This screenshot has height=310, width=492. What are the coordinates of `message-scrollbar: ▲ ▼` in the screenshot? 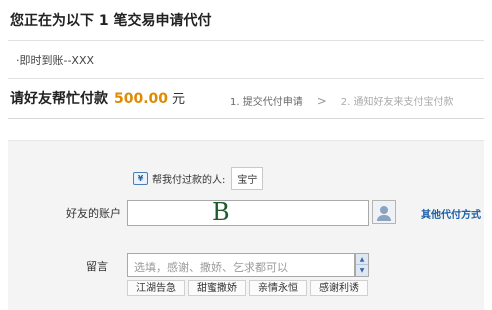 It's located at (362, 265).